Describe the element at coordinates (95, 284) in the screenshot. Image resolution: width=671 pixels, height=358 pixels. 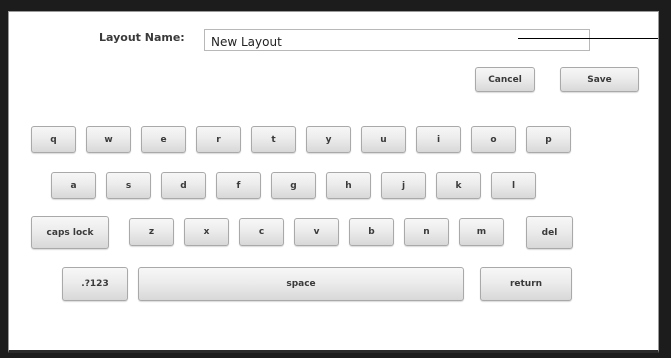
I see `key-symbols: .?123` at that location.